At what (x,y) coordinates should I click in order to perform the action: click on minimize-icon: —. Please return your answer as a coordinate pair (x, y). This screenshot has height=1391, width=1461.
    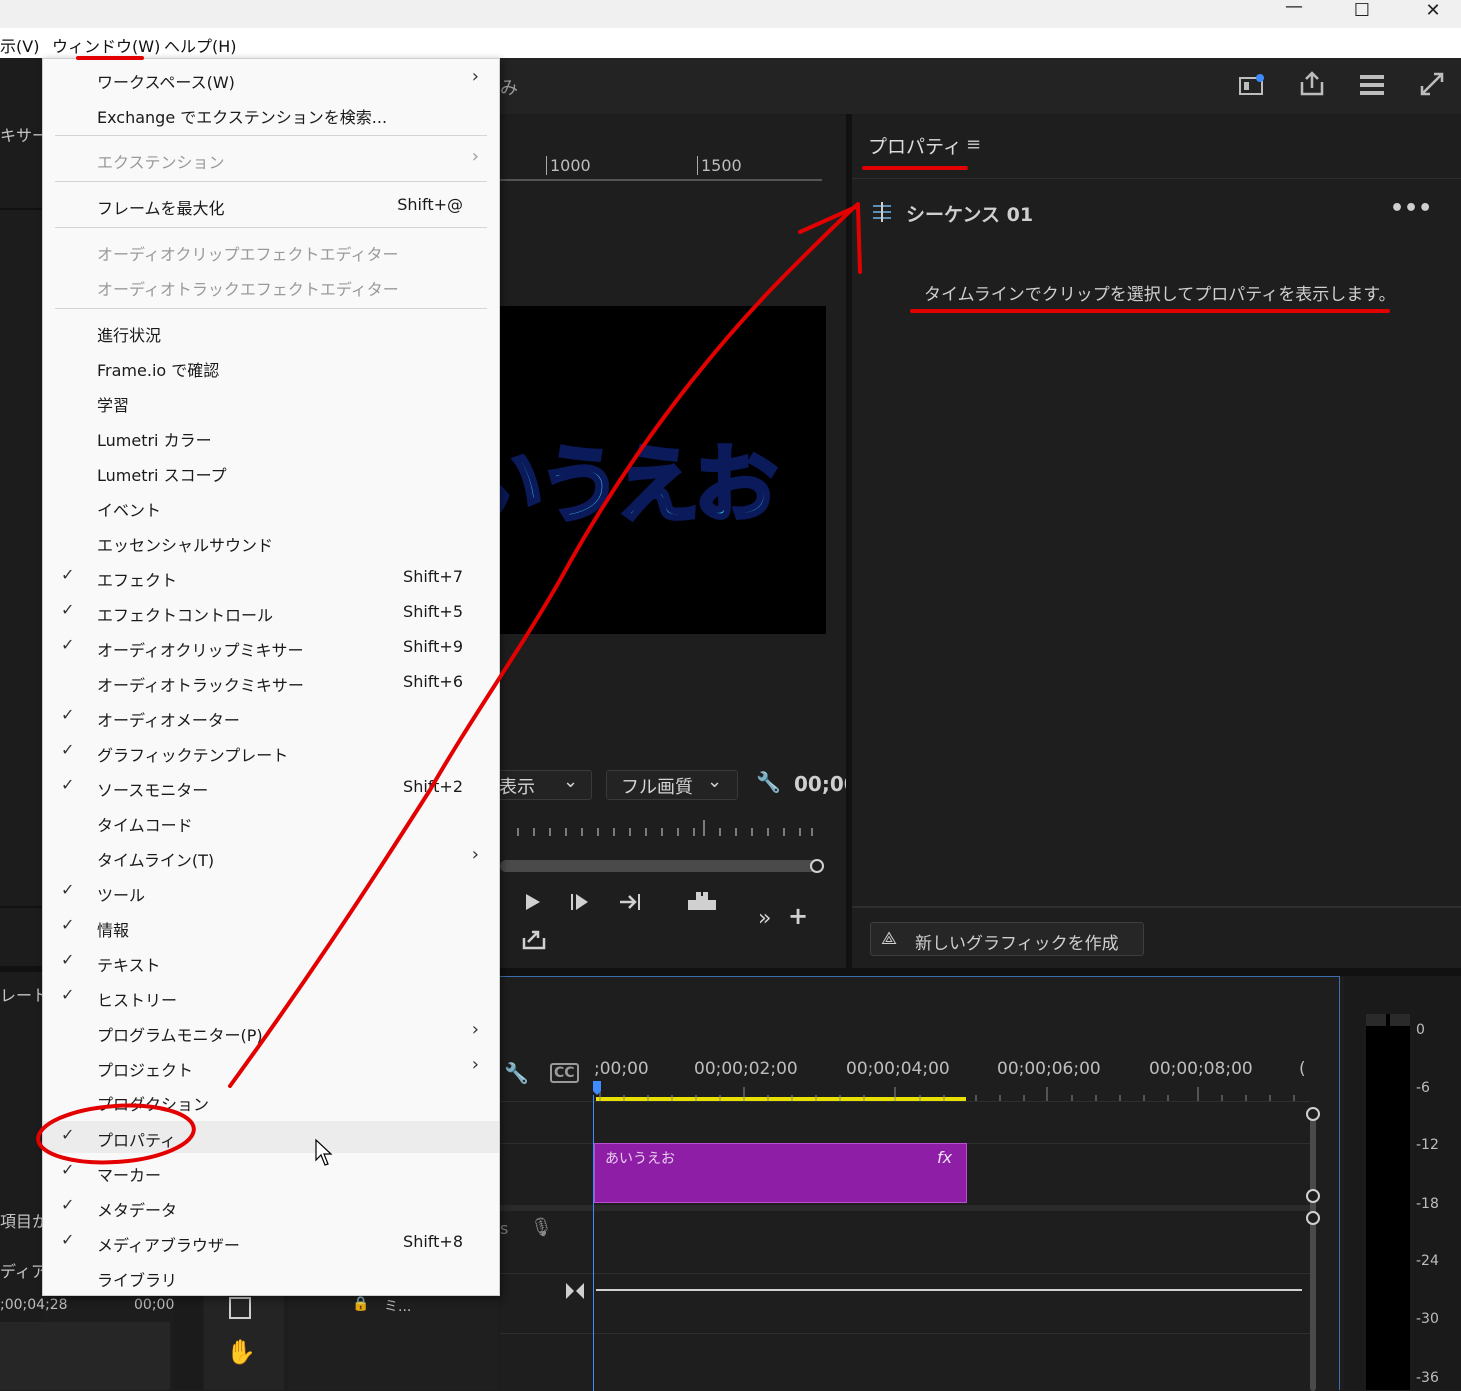
    Looking at the image, I should click on (1294, 8).